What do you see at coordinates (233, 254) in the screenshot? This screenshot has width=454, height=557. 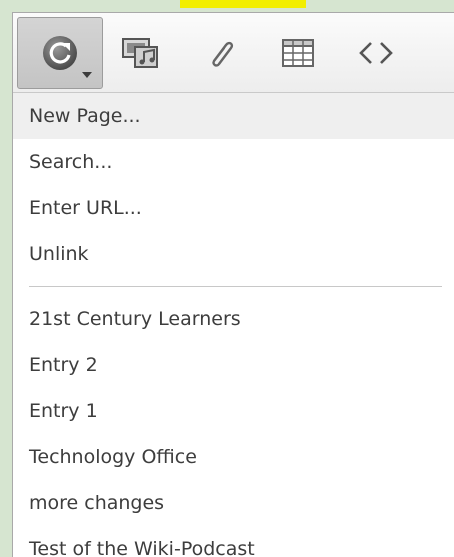 I see `menu-item-unlink: Unlink` at bounding box center [233, 254].